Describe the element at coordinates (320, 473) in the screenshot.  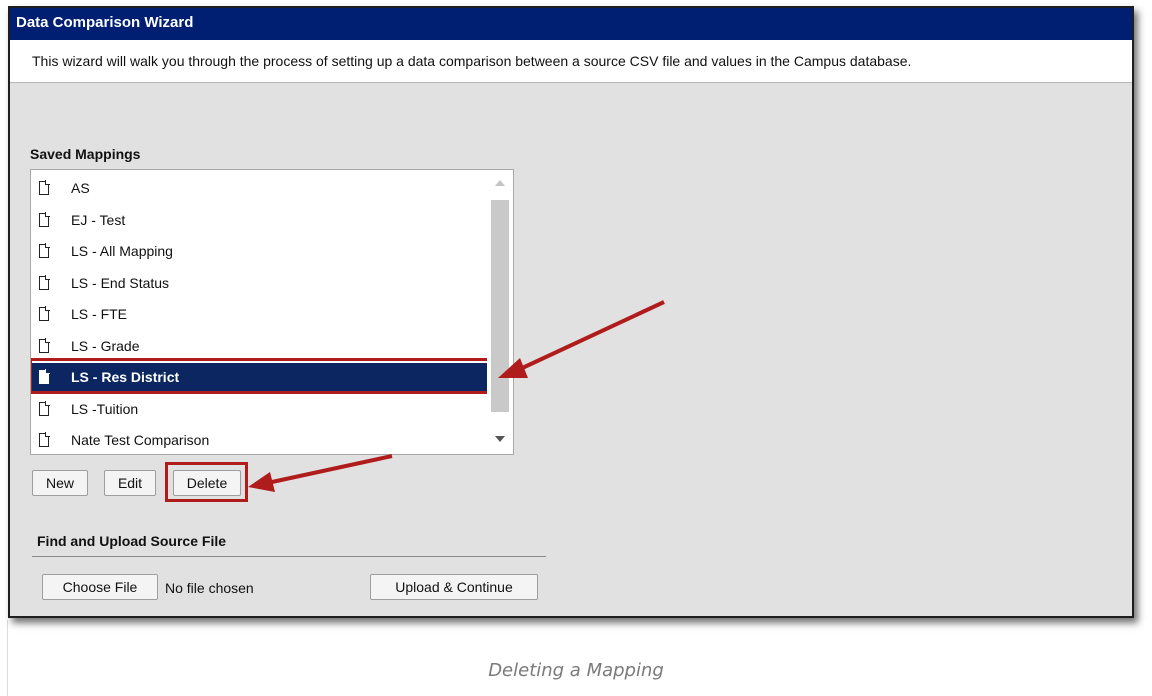
I see `arrow-to-delete-button` at that location.